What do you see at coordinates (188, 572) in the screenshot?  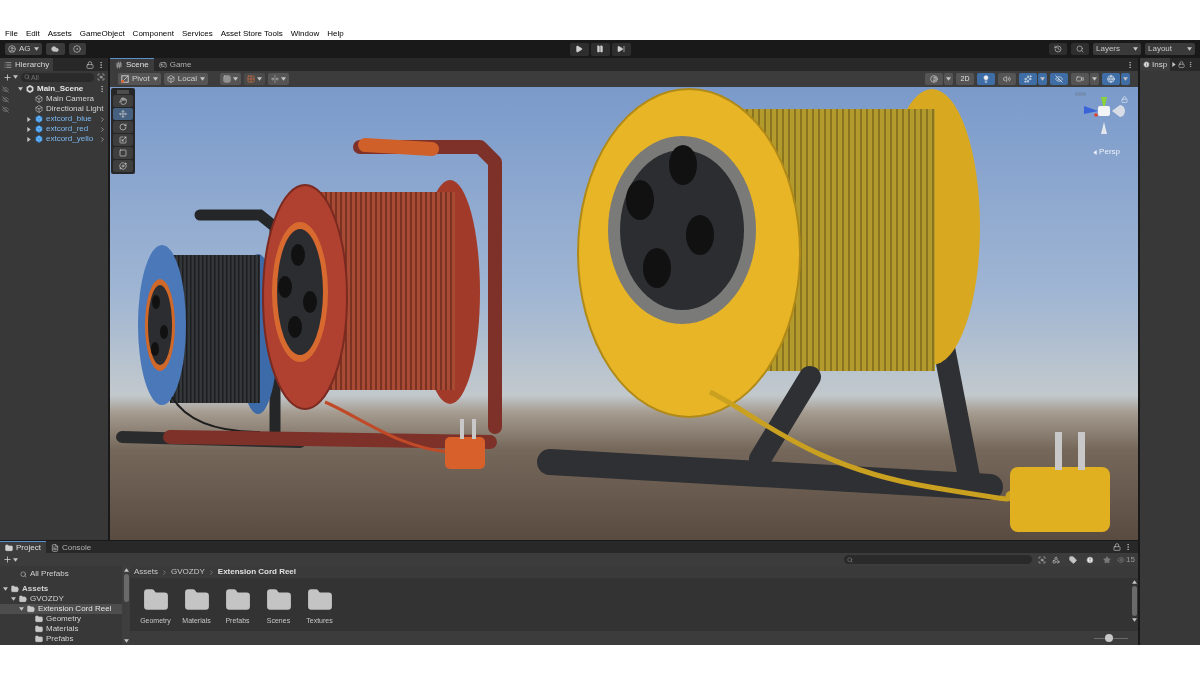 I see `breadcrumb-item: GVOZDY` at bounding box center [188, 572].